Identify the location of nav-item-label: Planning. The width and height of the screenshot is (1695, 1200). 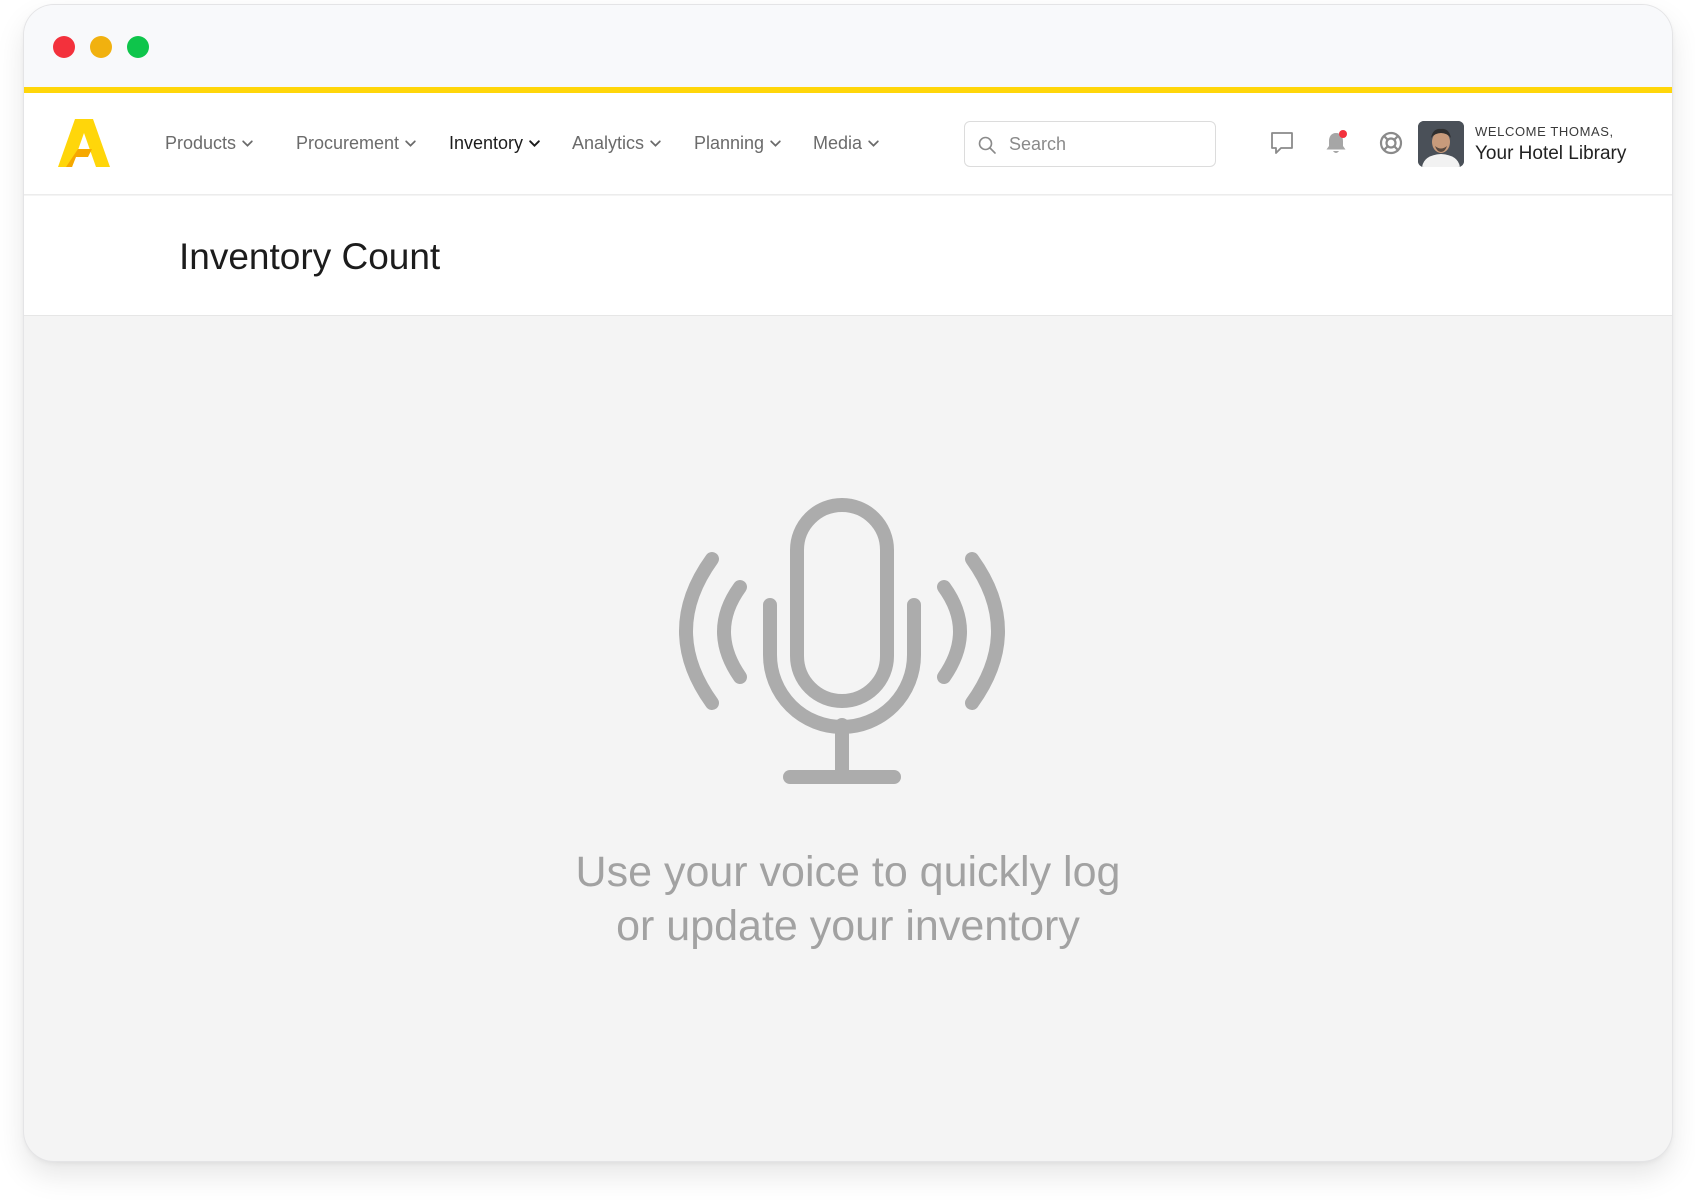
(729, 142).